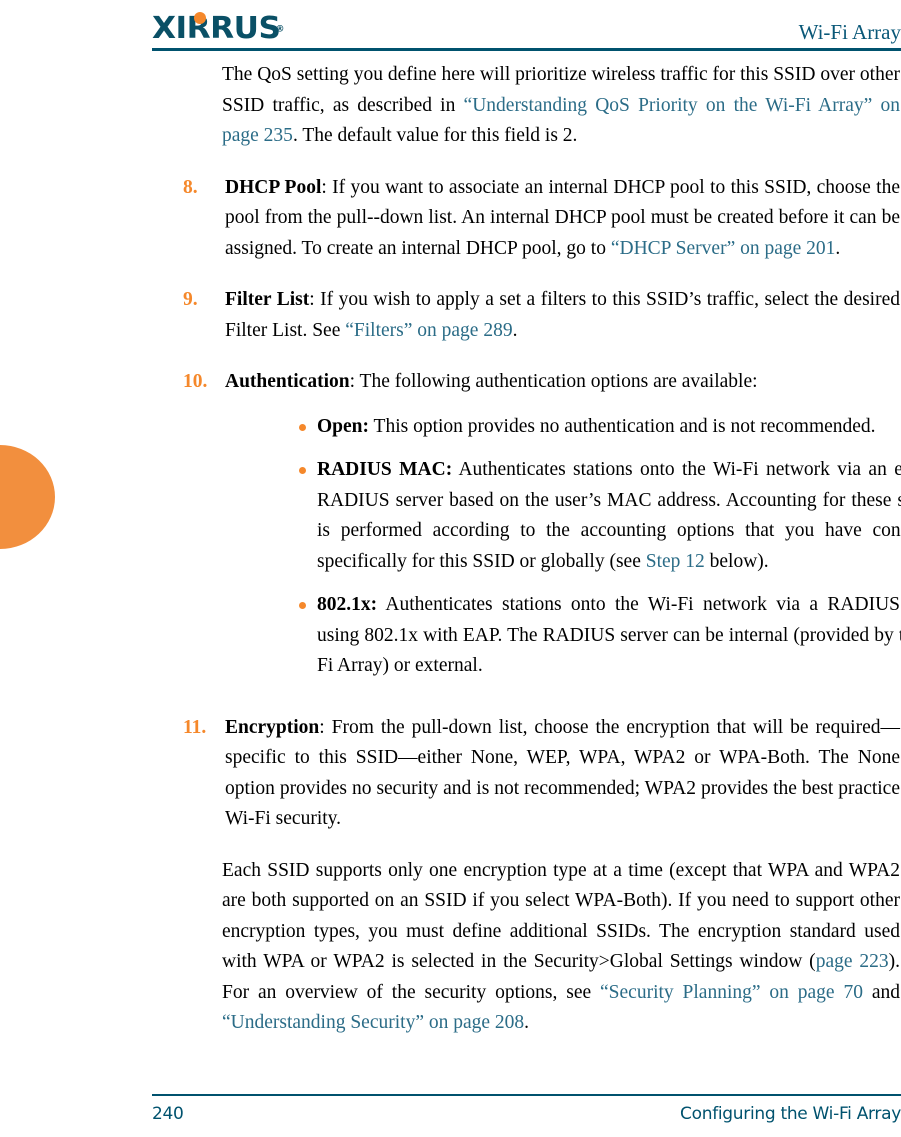 The width and height of the screenshot is (901, 1137). Describe the element at coordinates (195, 727) in the screenshot. I see `list-item-11-number: 11.` at that location.